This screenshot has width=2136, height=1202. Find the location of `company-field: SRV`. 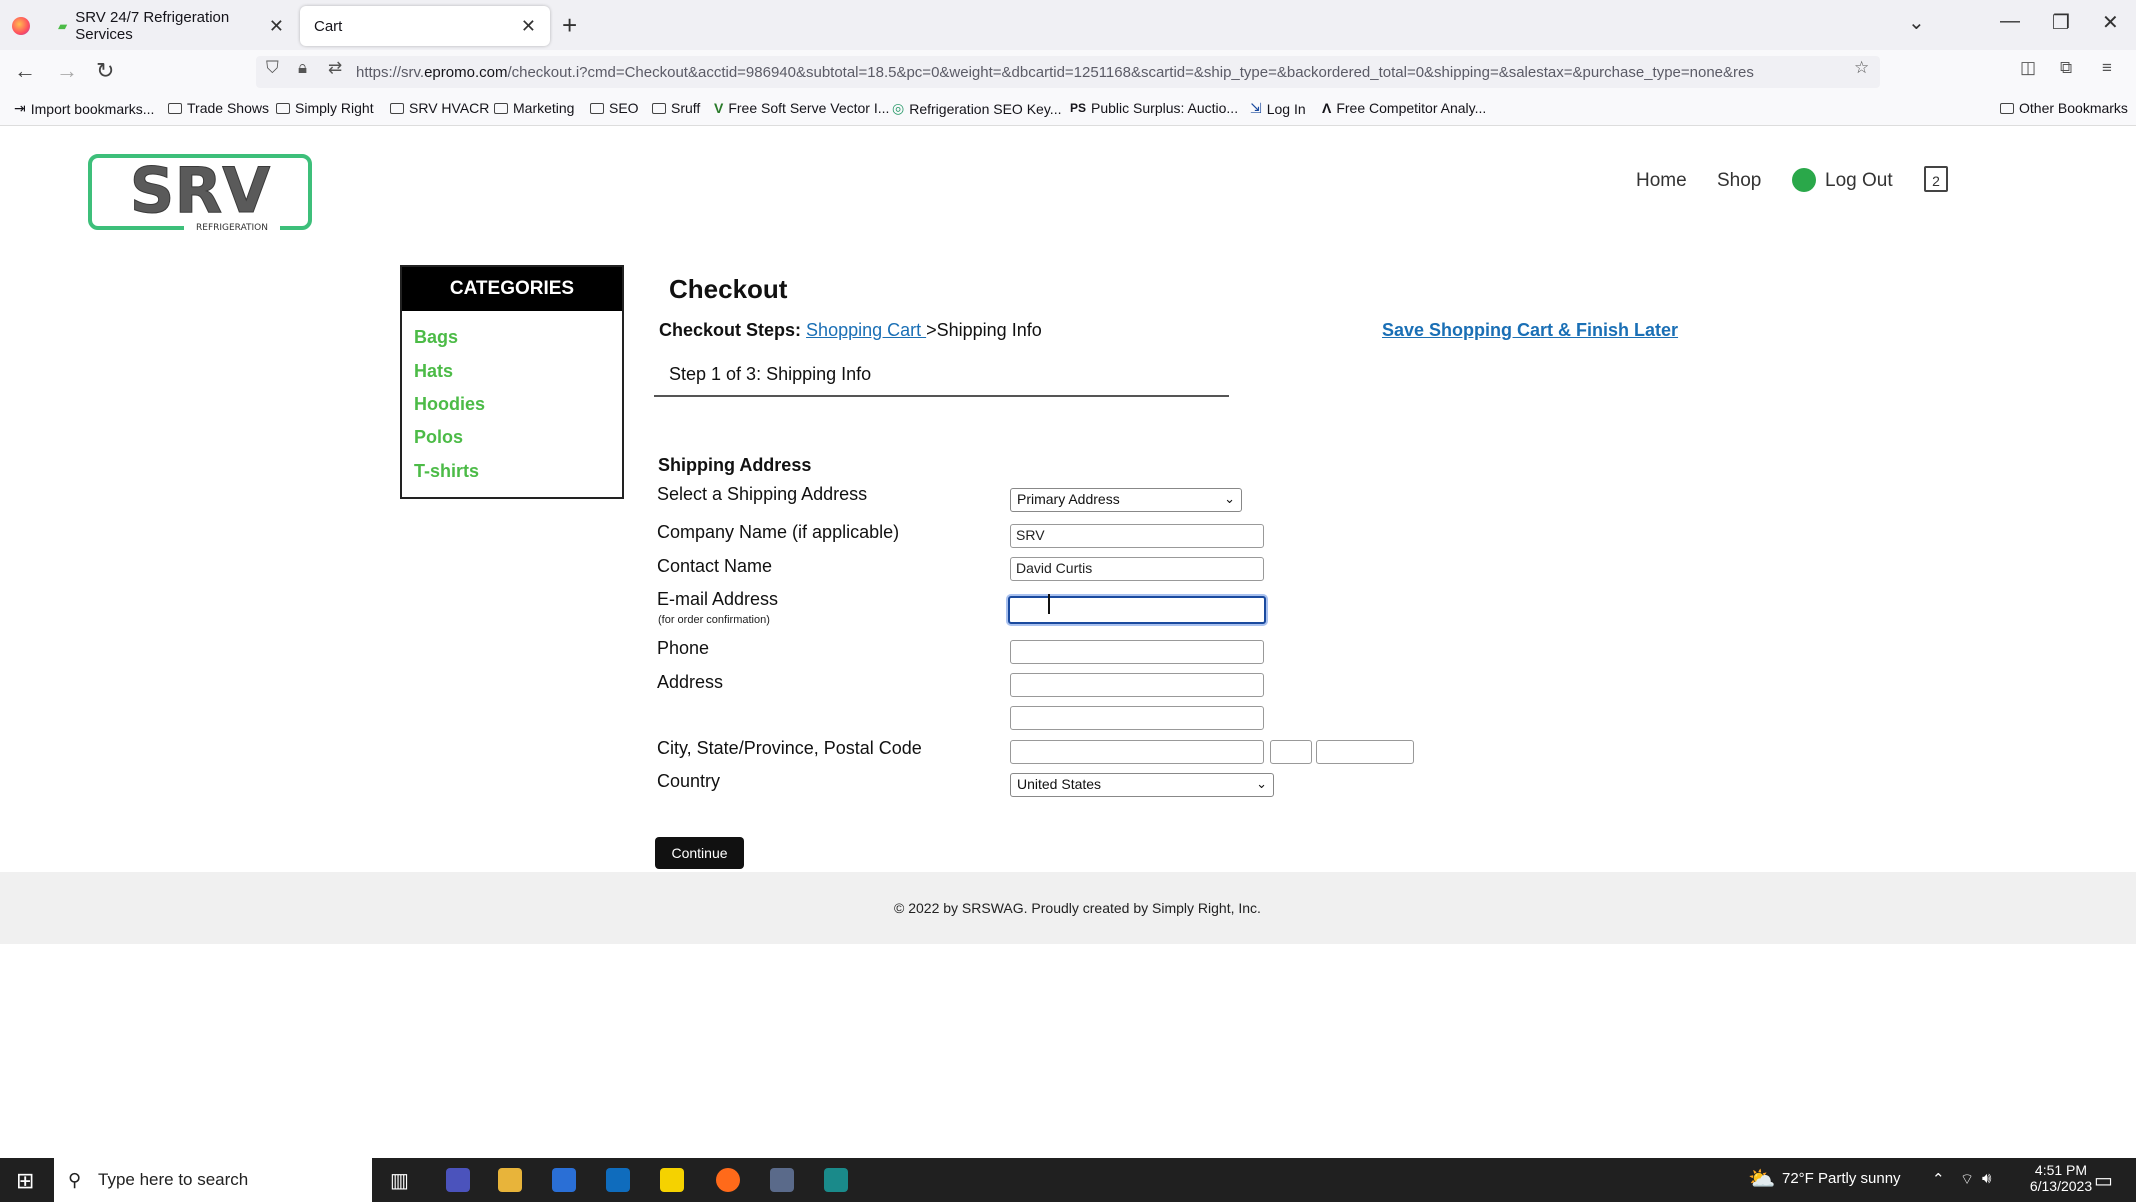

company-field: SRV is located at coordinates (1137, 536).